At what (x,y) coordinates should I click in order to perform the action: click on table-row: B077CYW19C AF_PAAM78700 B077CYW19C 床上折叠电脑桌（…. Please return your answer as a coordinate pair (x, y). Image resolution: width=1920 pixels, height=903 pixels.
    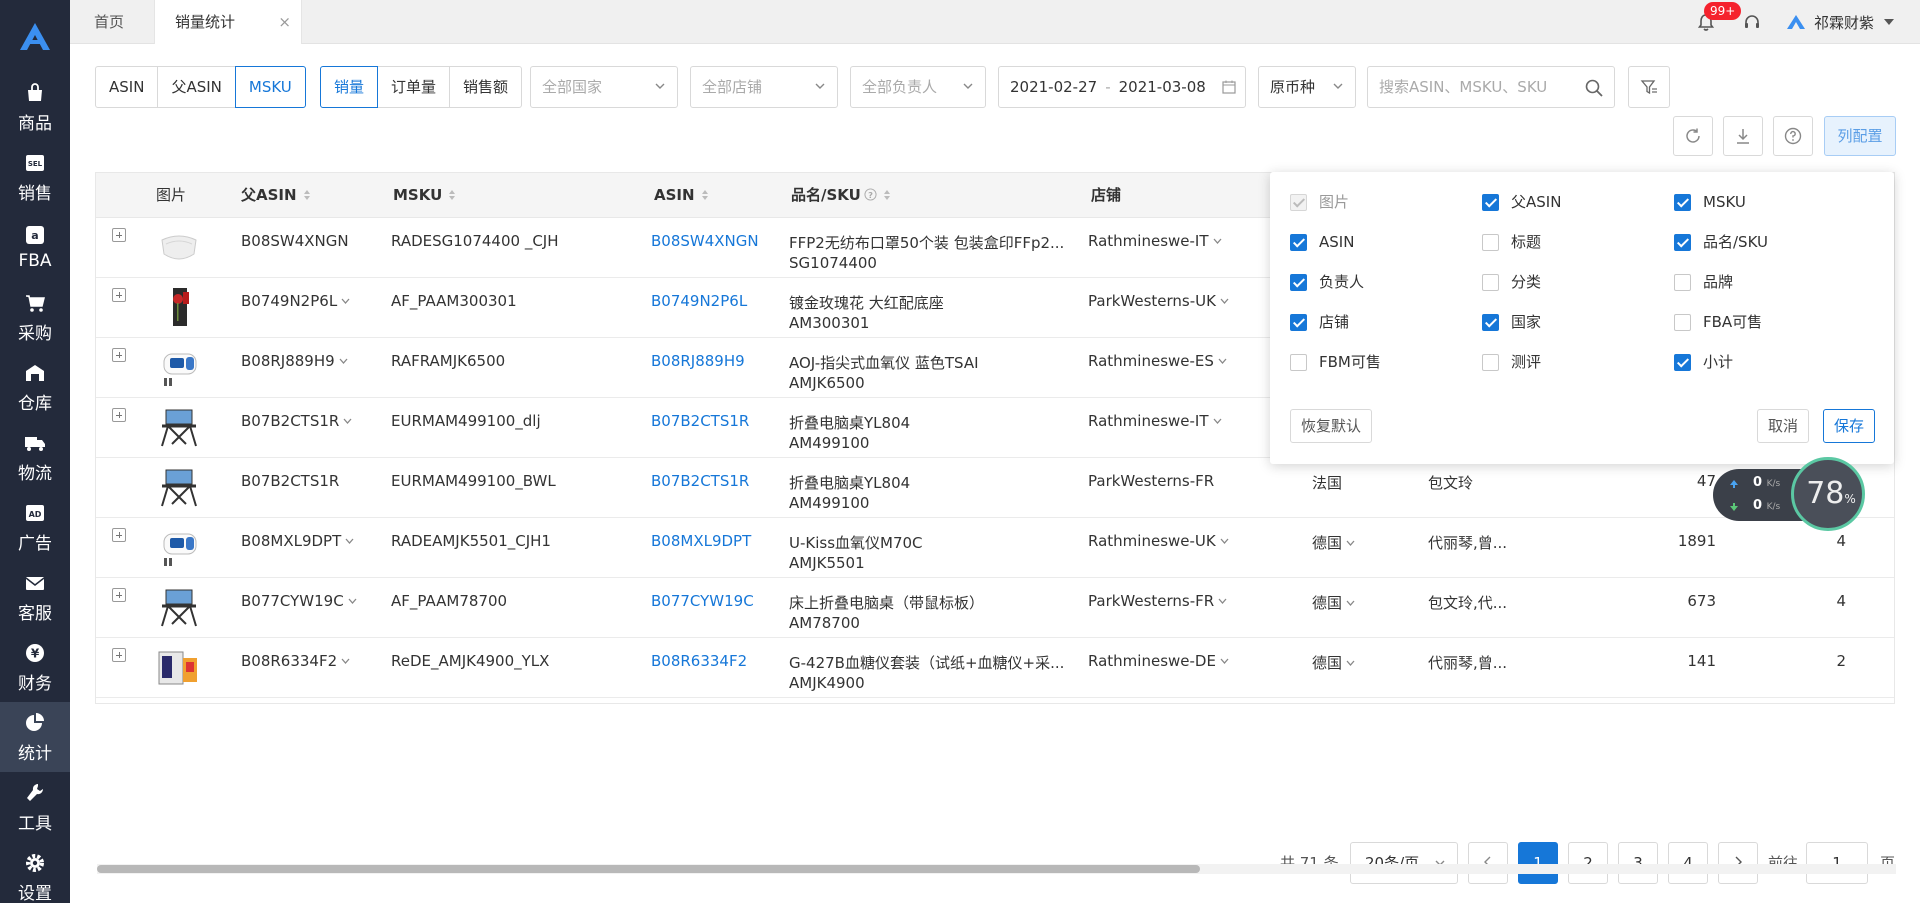
    Looking at the image, I should click on (995, 608).